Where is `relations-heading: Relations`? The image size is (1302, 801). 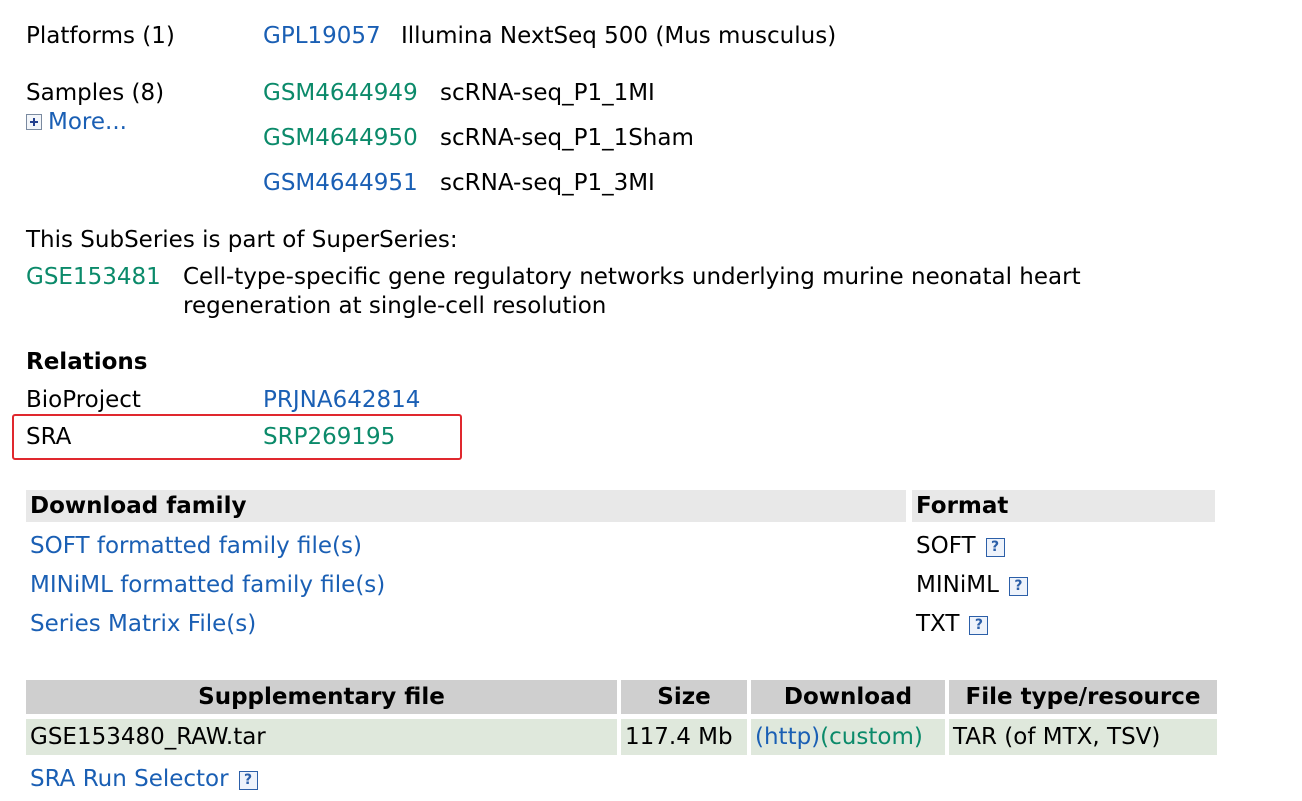
relations-heading: Relations is located at coordinates (87, 362).